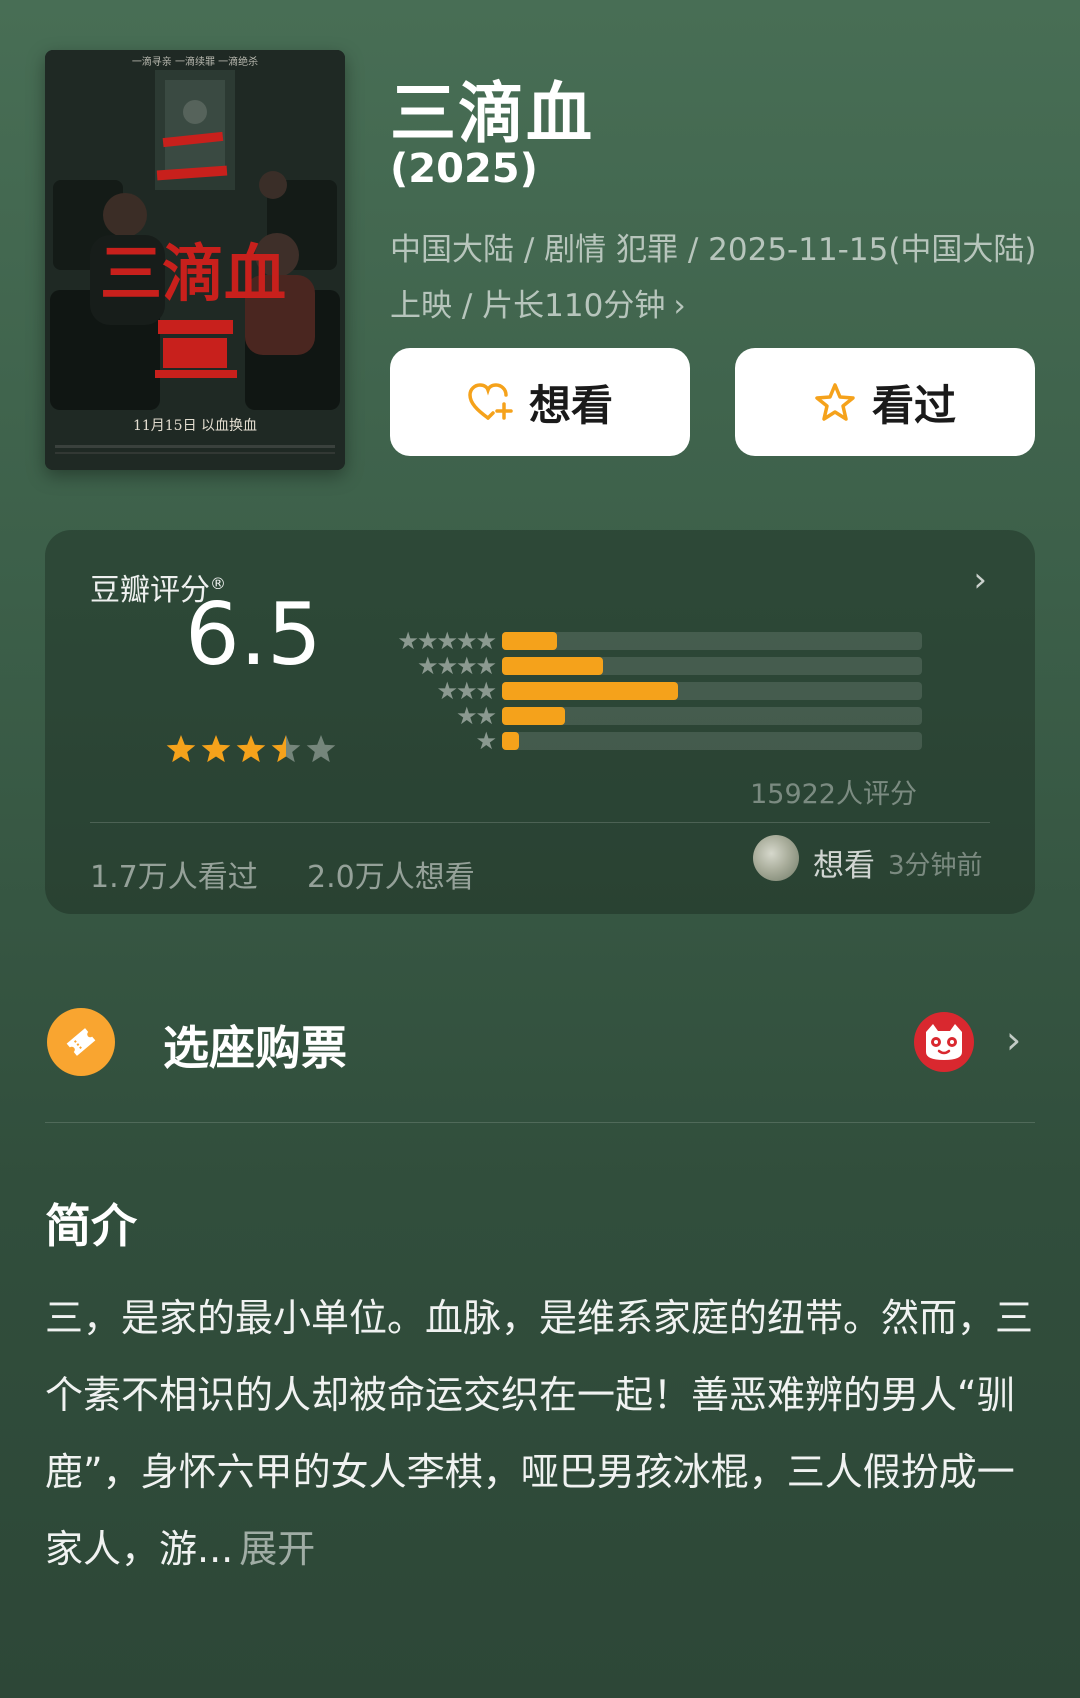 This screenshot has height=1698, width=1080. Describe the element at coordinates (277, 1549) in the screenshot. I see `expand-link: 展开` at that location.